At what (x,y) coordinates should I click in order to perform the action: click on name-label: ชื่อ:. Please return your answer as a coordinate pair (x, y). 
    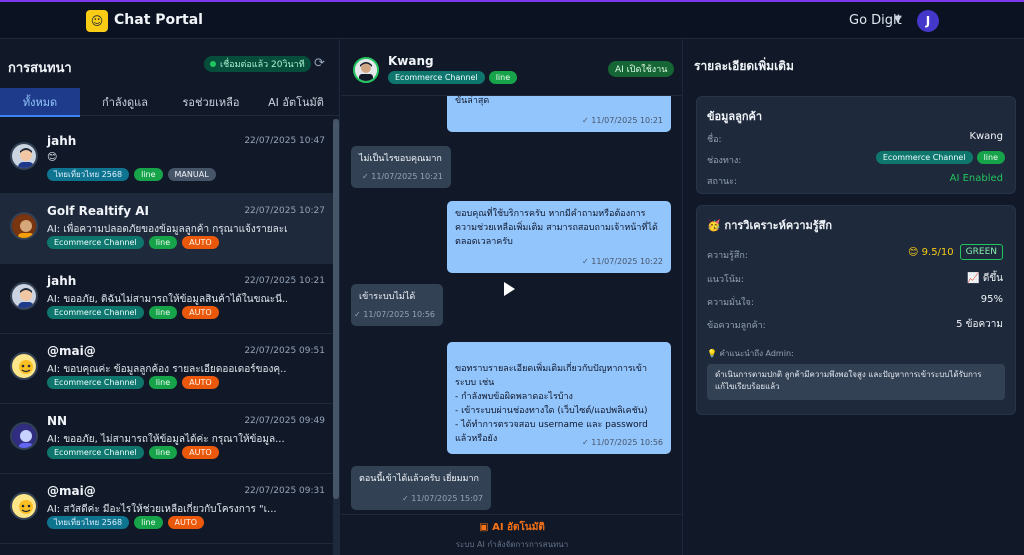
    Looking at the image, I should click on (714, 140).